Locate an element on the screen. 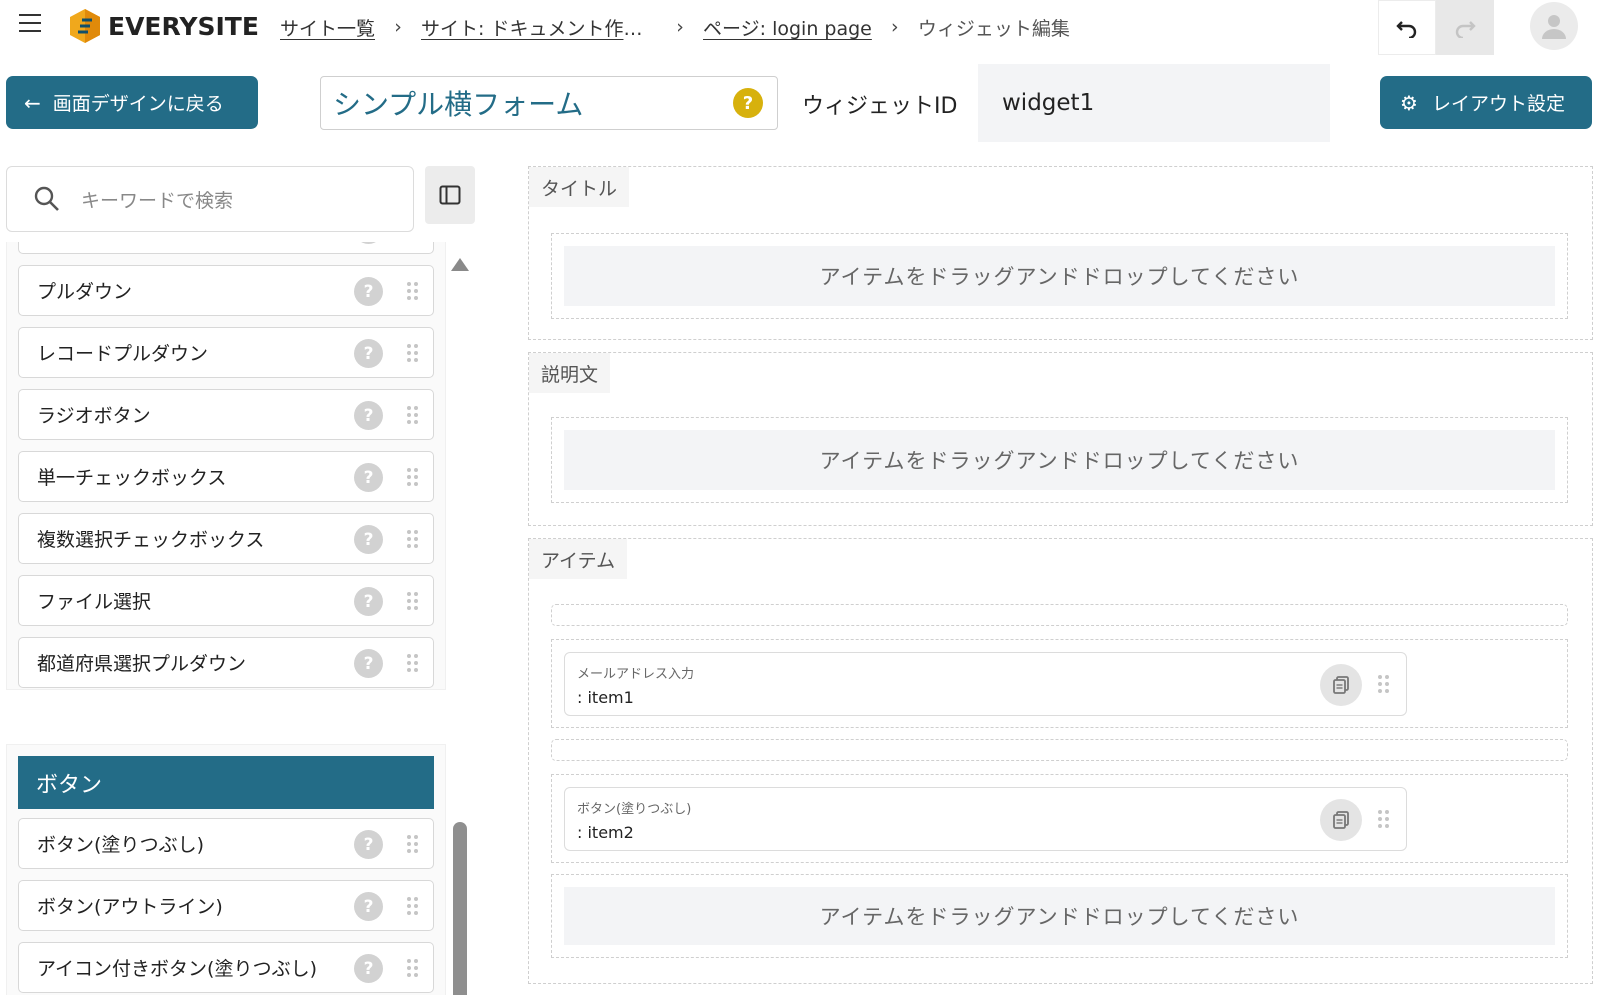 The image size is (1600, 995). scrollbar-thumb is located at coordinates (460, 908).